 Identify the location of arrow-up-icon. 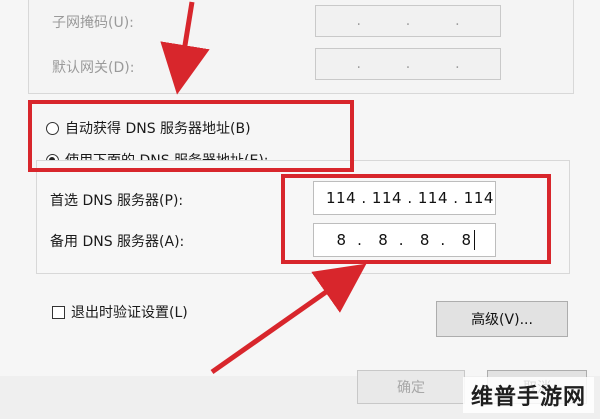
(288, 319).